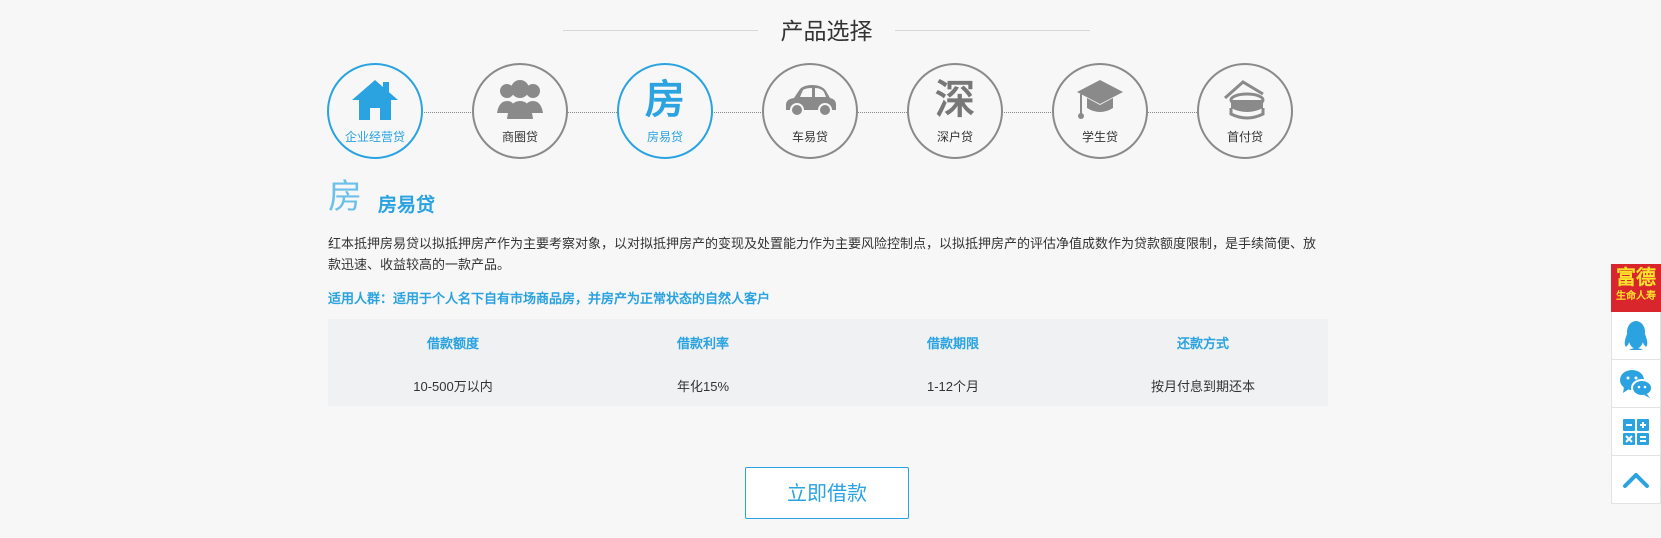 The image size is (1661, 538). I want to click on product-item-down-payment-loan: 首付贷, so click(1245, 111).